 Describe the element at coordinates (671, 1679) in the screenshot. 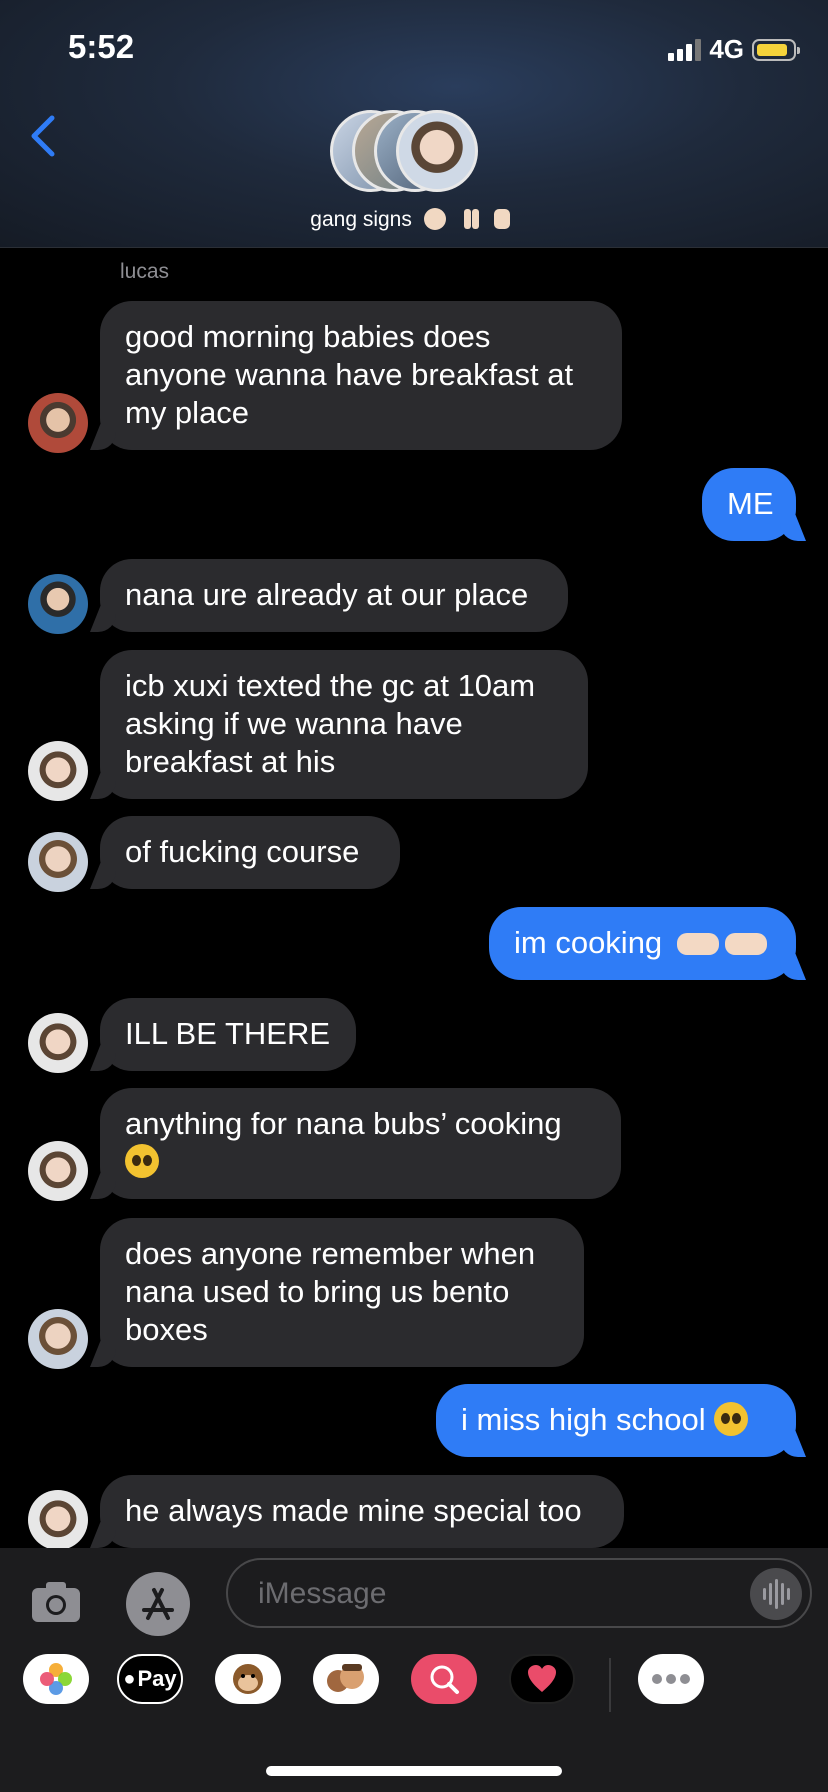

I see `more-apps-icon` at that location.